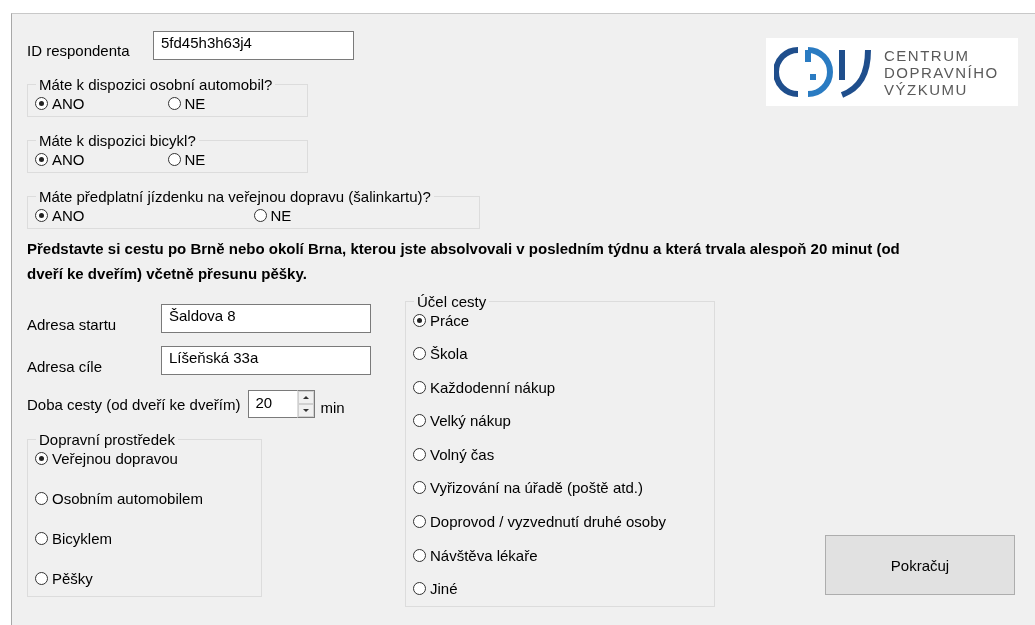 The image size is (1035, 625). What do you see at coordinates (560, 487) in the screenshot?
I see `radio-option: Vyřizování na úřadě (poště atd.)` at bounding box center [560, 487].